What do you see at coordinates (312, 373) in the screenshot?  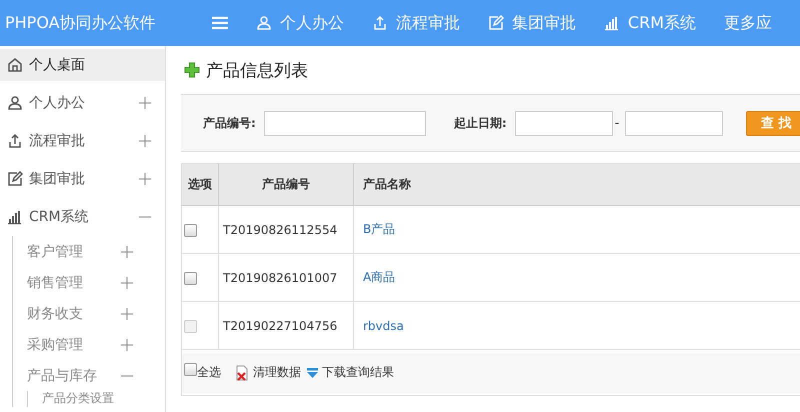 I see `download-icon` at bounding box center [312, 373].